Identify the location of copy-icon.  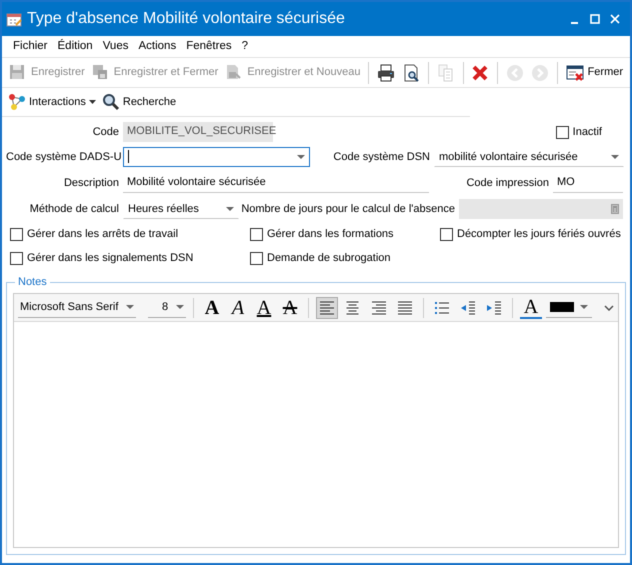
(445, 73).